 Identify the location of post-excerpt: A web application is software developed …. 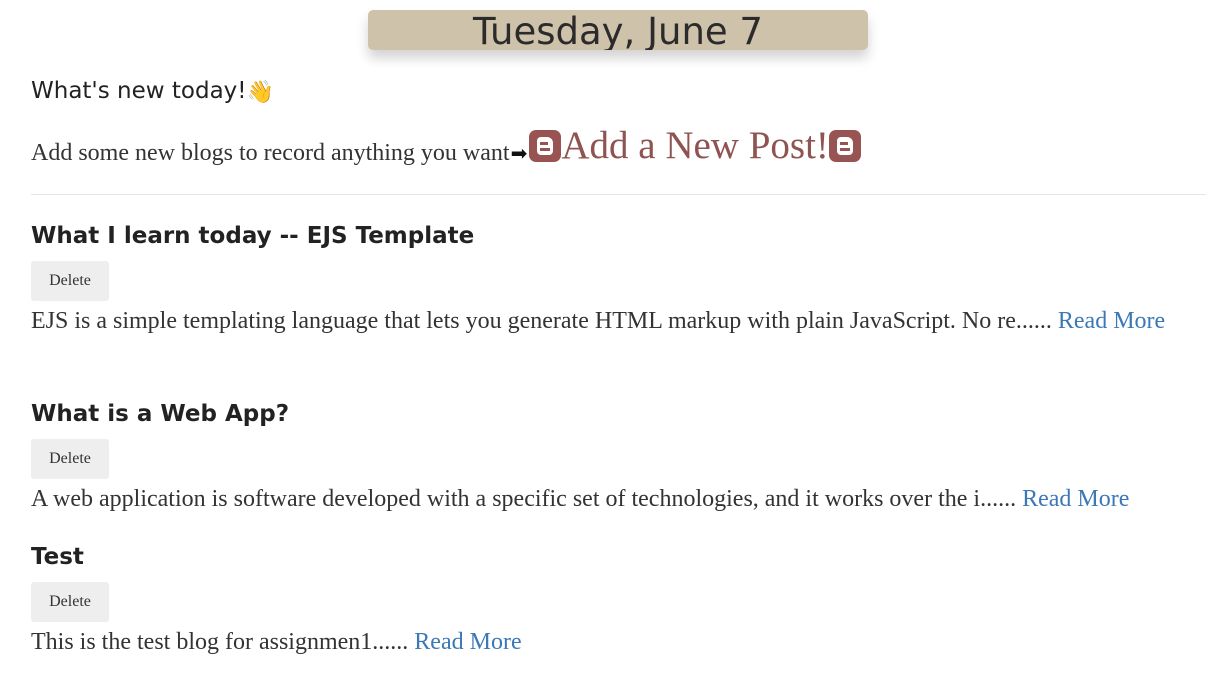
(618, 499).